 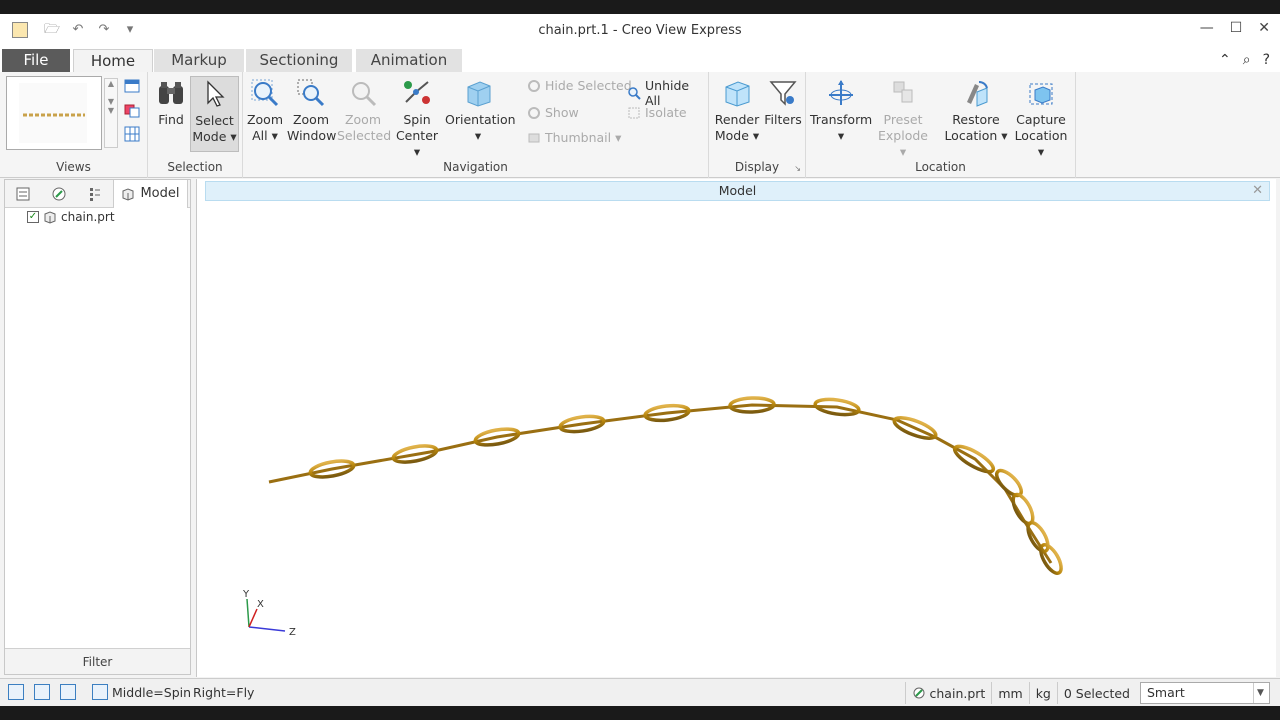 I want to click on tab-home: Home, so click(x=113, y=60).